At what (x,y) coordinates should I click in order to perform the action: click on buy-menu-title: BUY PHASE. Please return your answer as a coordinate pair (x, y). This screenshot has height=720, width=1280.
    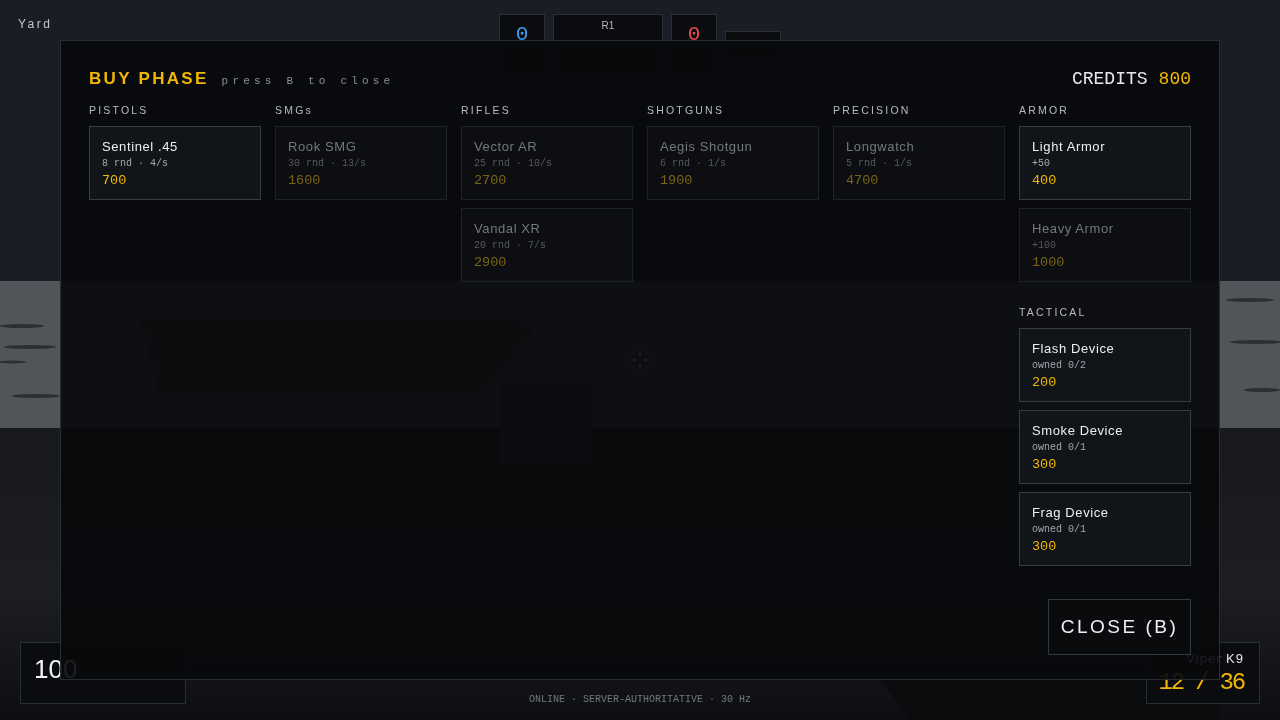
    Looking at the image, I should click on (149, 79).